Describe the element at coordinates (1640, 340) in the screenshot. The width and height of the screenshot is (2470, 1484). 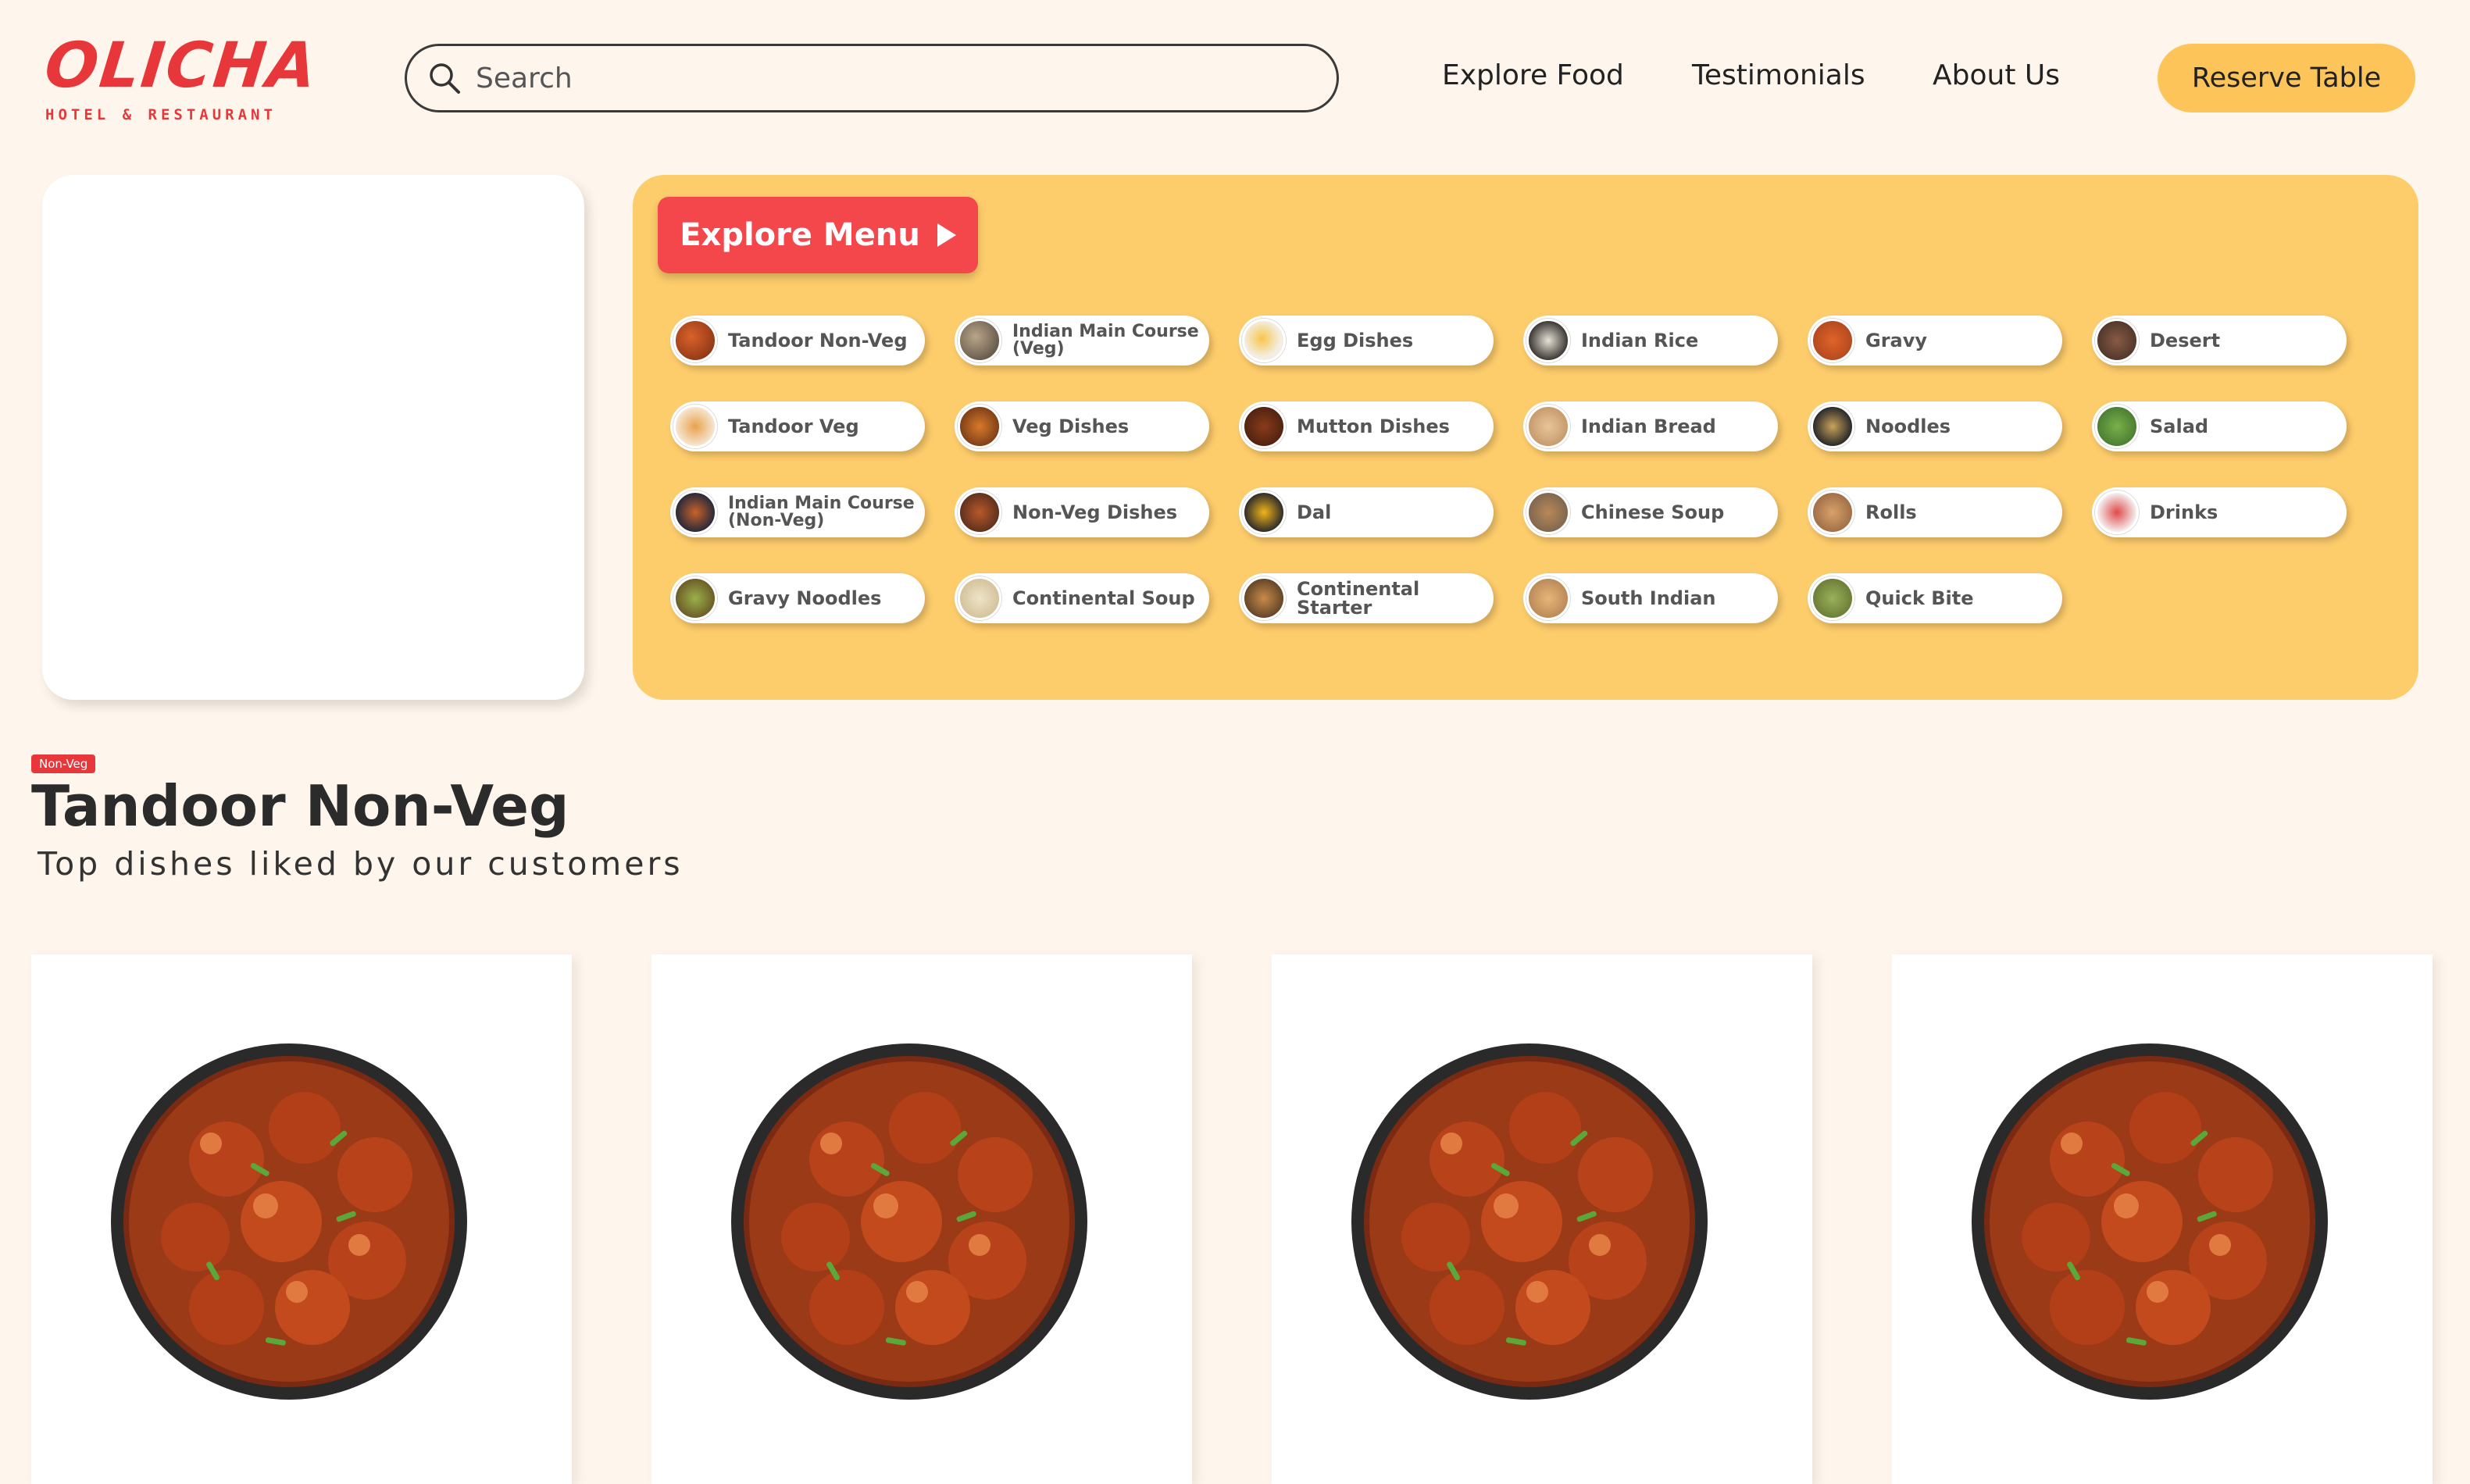
I see `category-label: Indian Rice` at that location.